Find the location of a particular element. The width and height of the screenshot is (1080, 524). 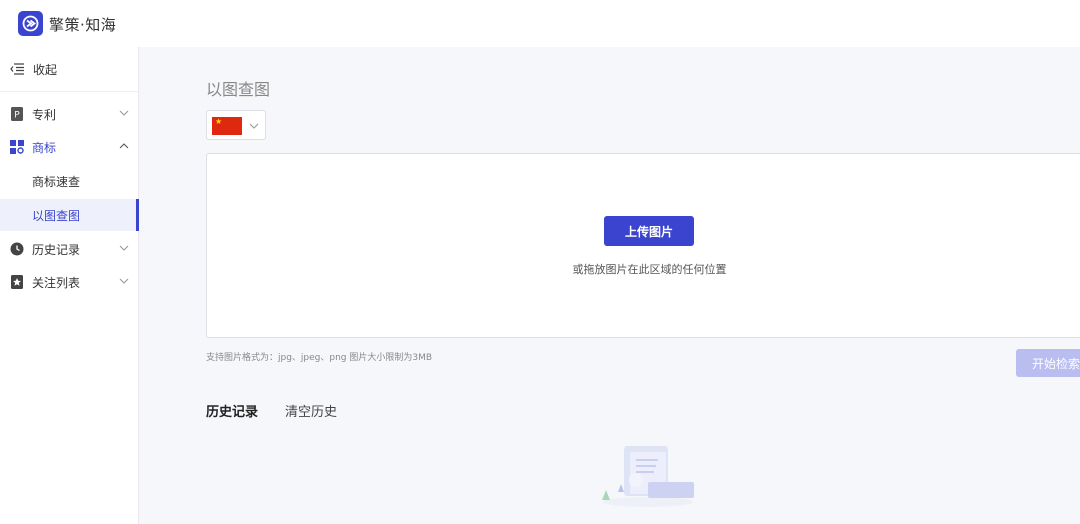

patent-icon: P is located at coordinates (17, 114).